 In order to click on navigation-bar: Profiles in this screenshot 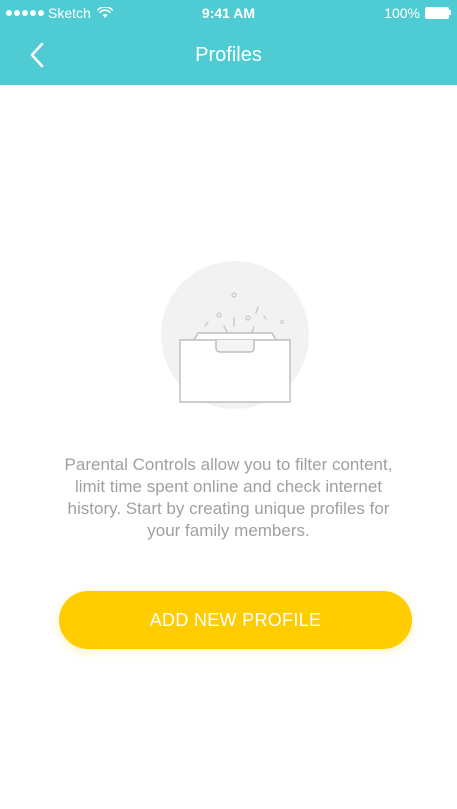, I will do `click(228, 55)`.